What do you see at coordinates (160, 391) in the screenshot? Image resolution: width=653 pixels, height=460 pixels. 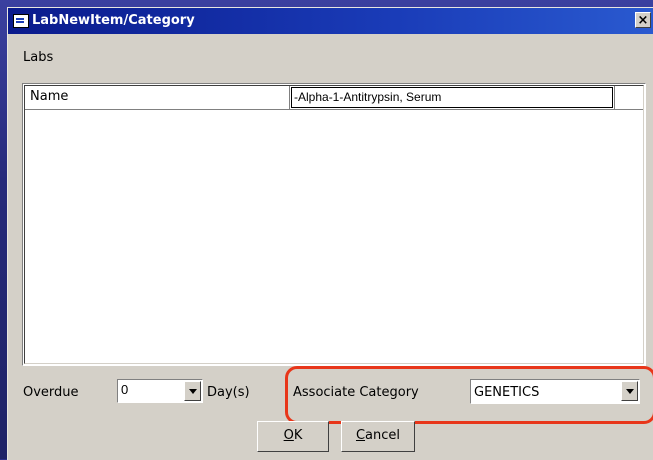 I see `overdue-dropdown: 0` at bounding box center [160, 391].